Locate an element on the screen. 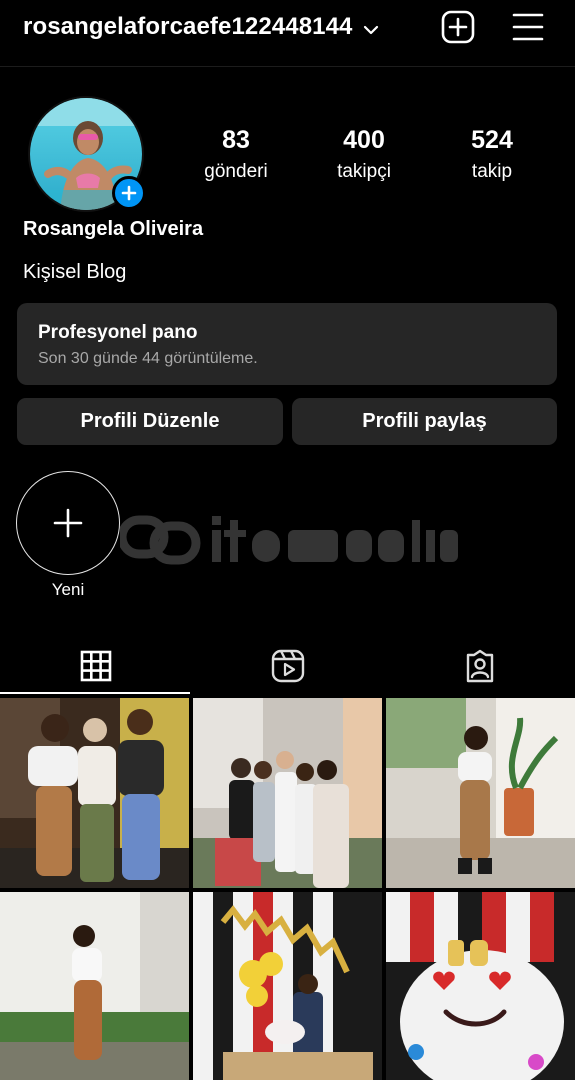 This screenshot has height=1080, width=575. tab-reels is located at coordinates (287, 666).